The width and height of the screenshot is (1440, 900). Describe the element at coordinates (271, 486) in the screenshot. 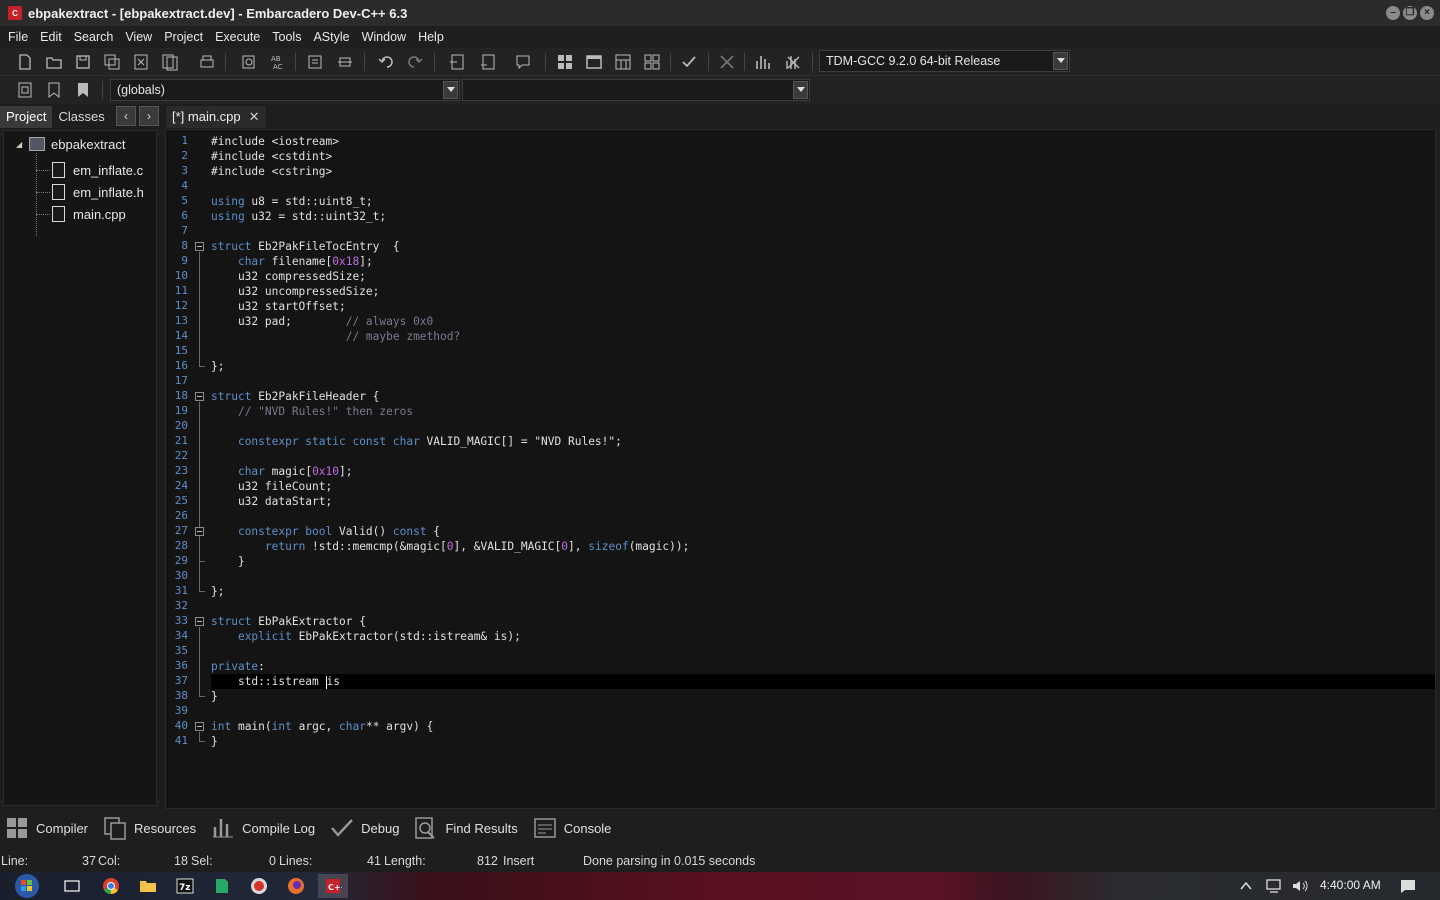

I see `code-line: u32 fileCount;` at that location.